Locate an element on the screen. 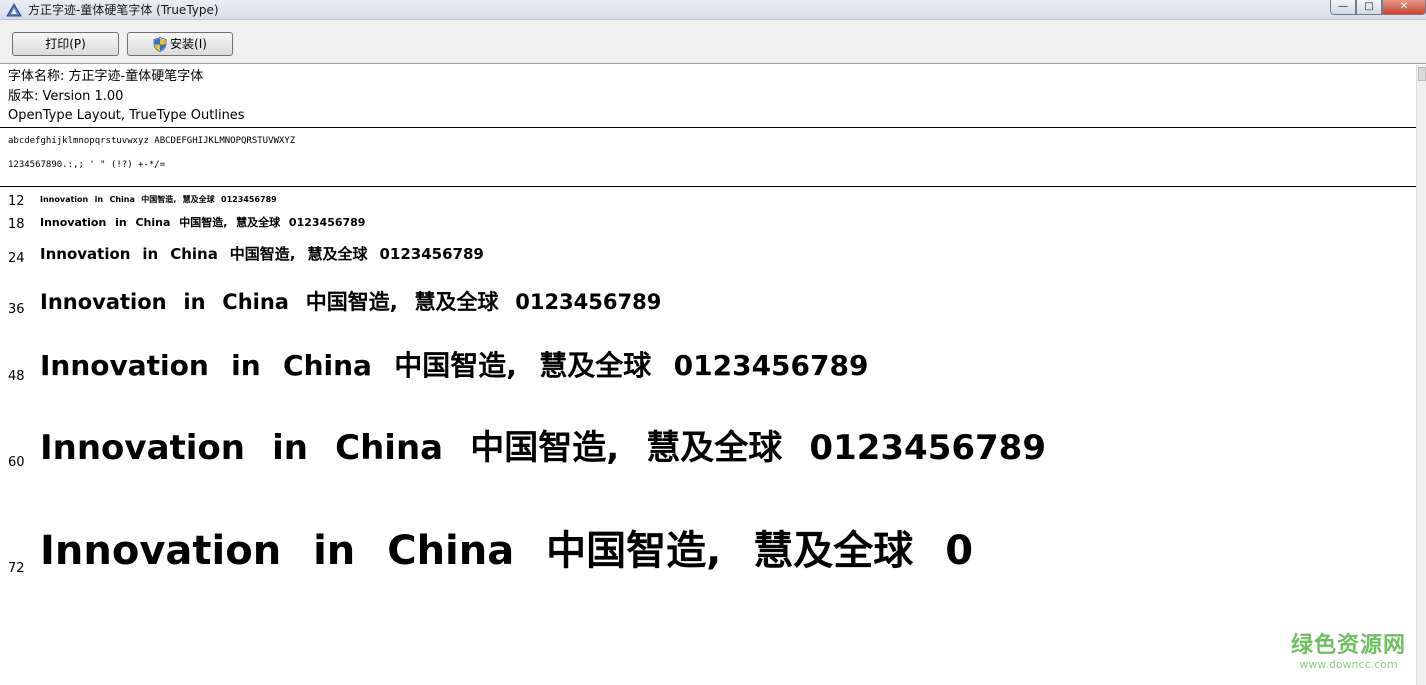 This screenshot has width=1426, height=685. font-app-icon is located at coordinates (14, 10).